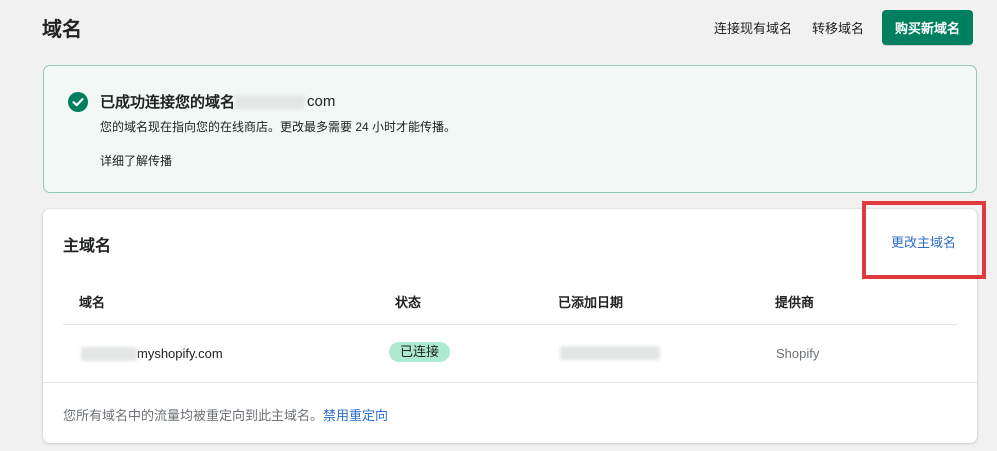  Describe the element at coordinates (420, 352) in the screenshot. I see `status-badge: 已连接` at that location.